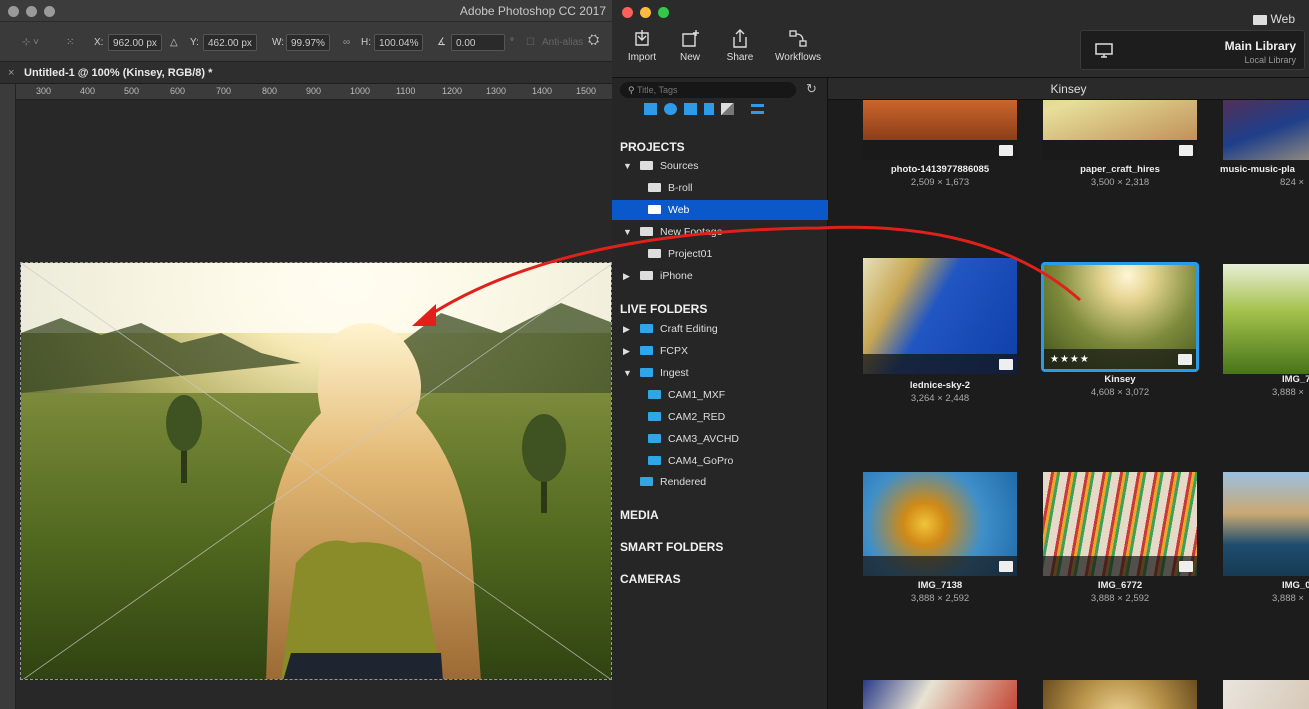 The height and width of the screenshot is (709, 1309). I want to click on new-button: New, so click(690, 45).